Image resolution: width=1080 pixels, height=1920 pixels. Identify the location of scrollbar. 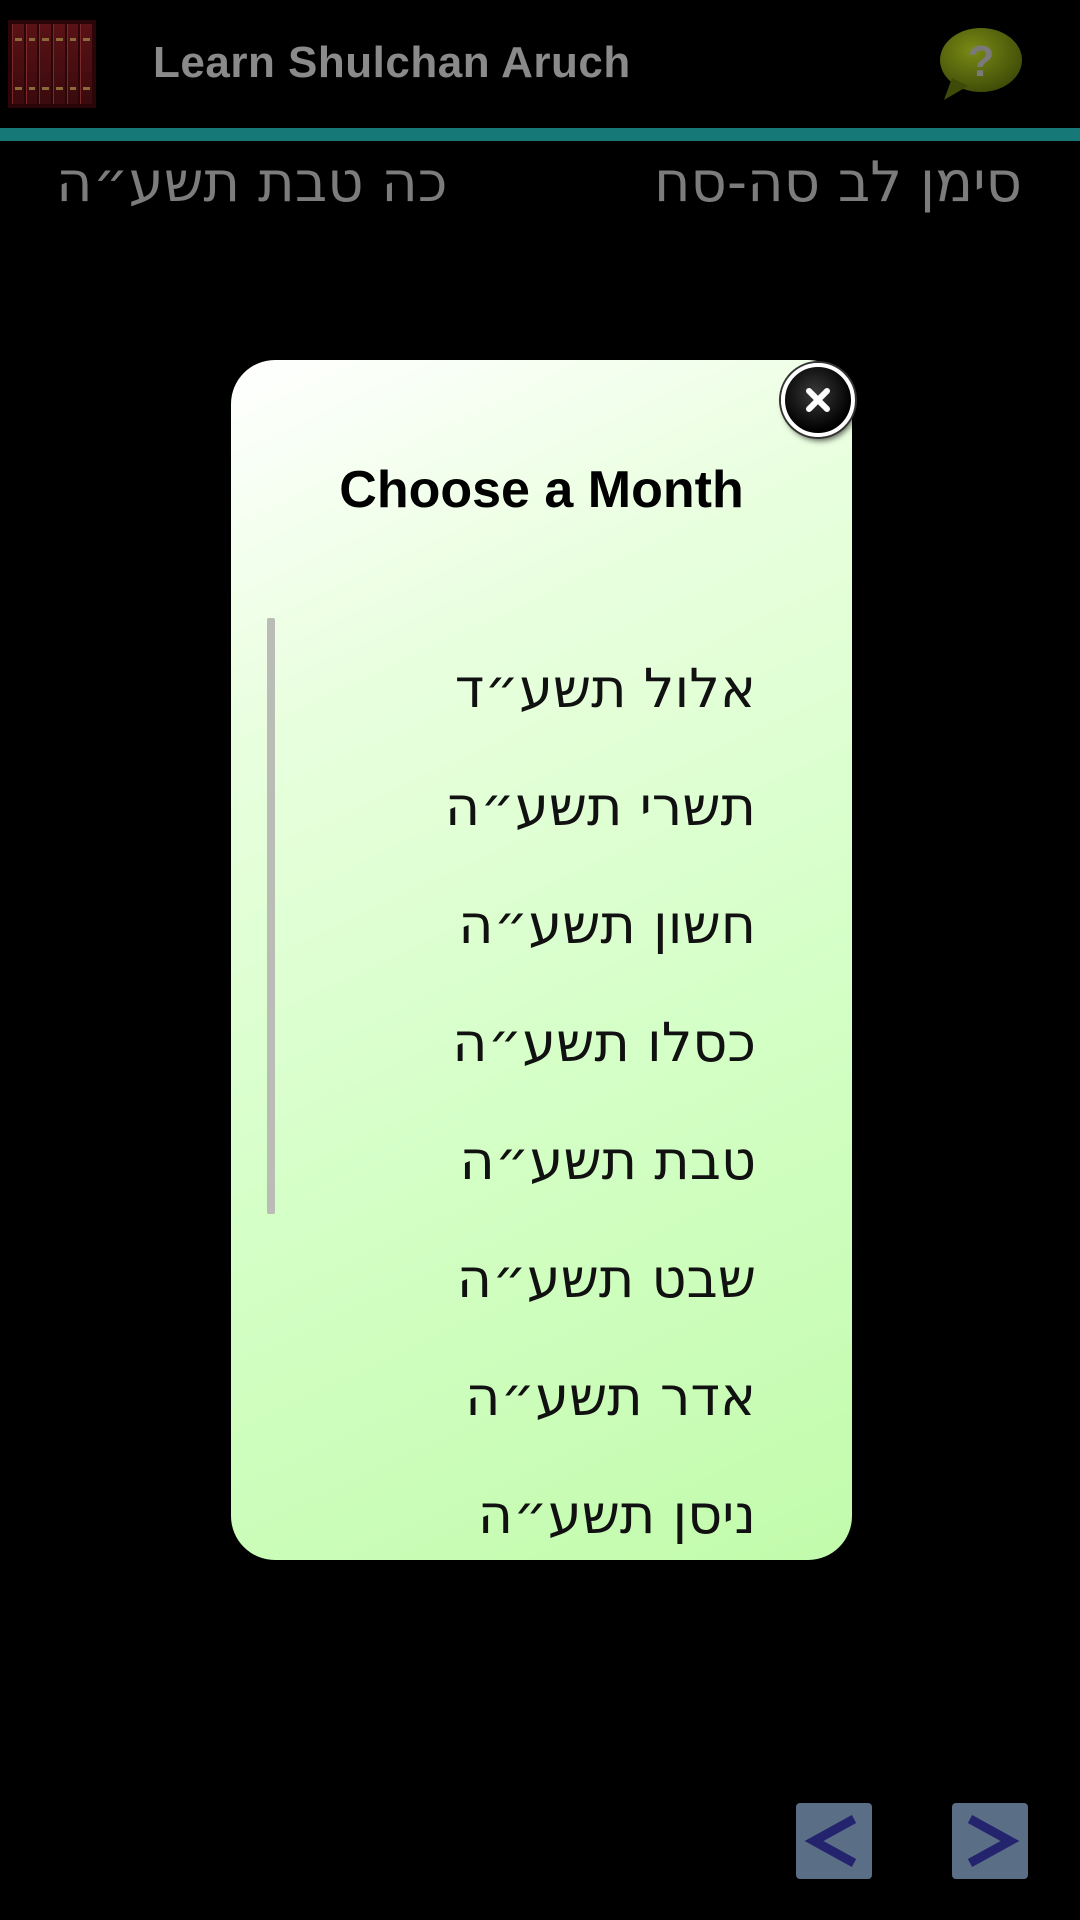
(271, 916).